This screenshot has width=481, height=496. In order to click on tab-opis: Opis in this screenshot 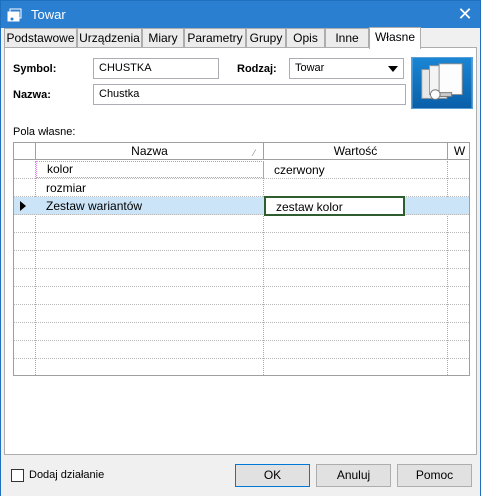, I will do `click(305, 38)`.